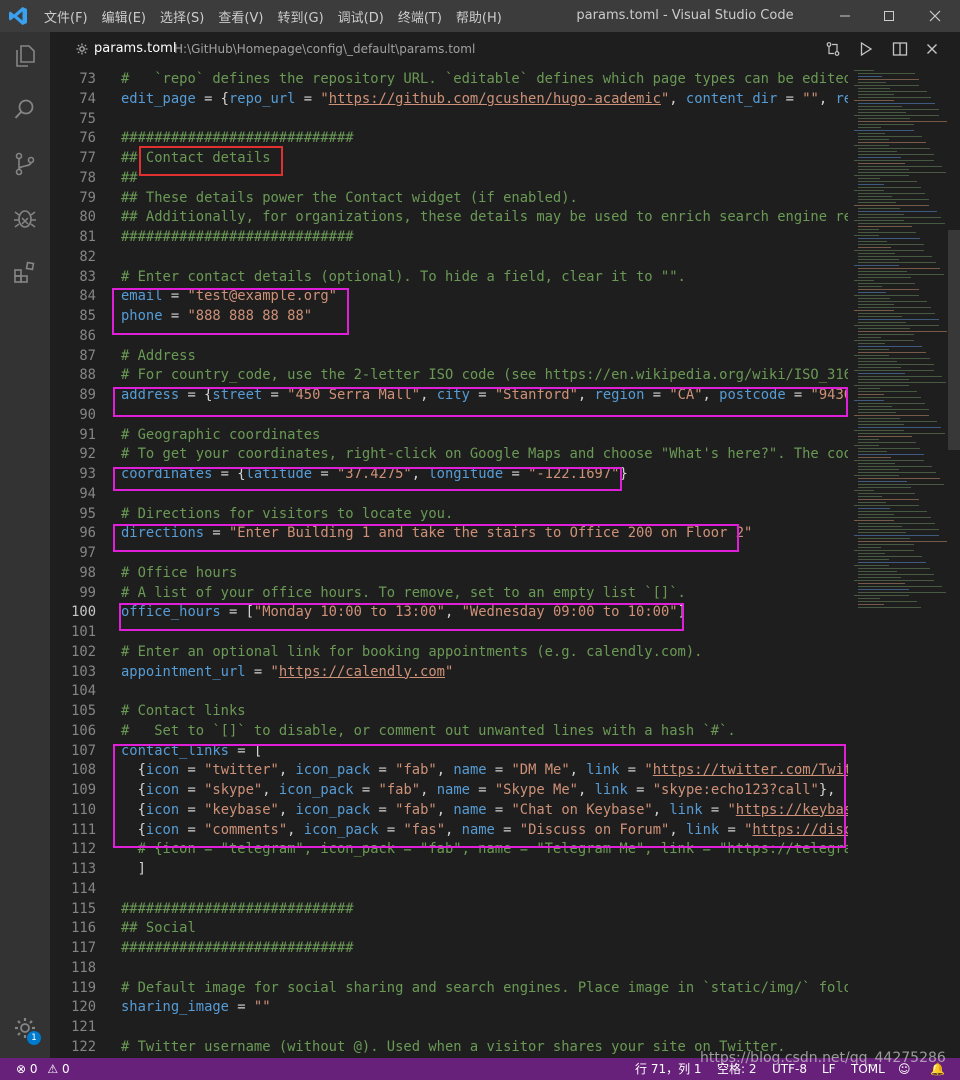 The height and width of the screenshot is (1080, 960). What do you see at coordinates (196, 1007) in the screenshot?
I see `code-line: sharing_image = ""` at bounding box center [196, 1007].